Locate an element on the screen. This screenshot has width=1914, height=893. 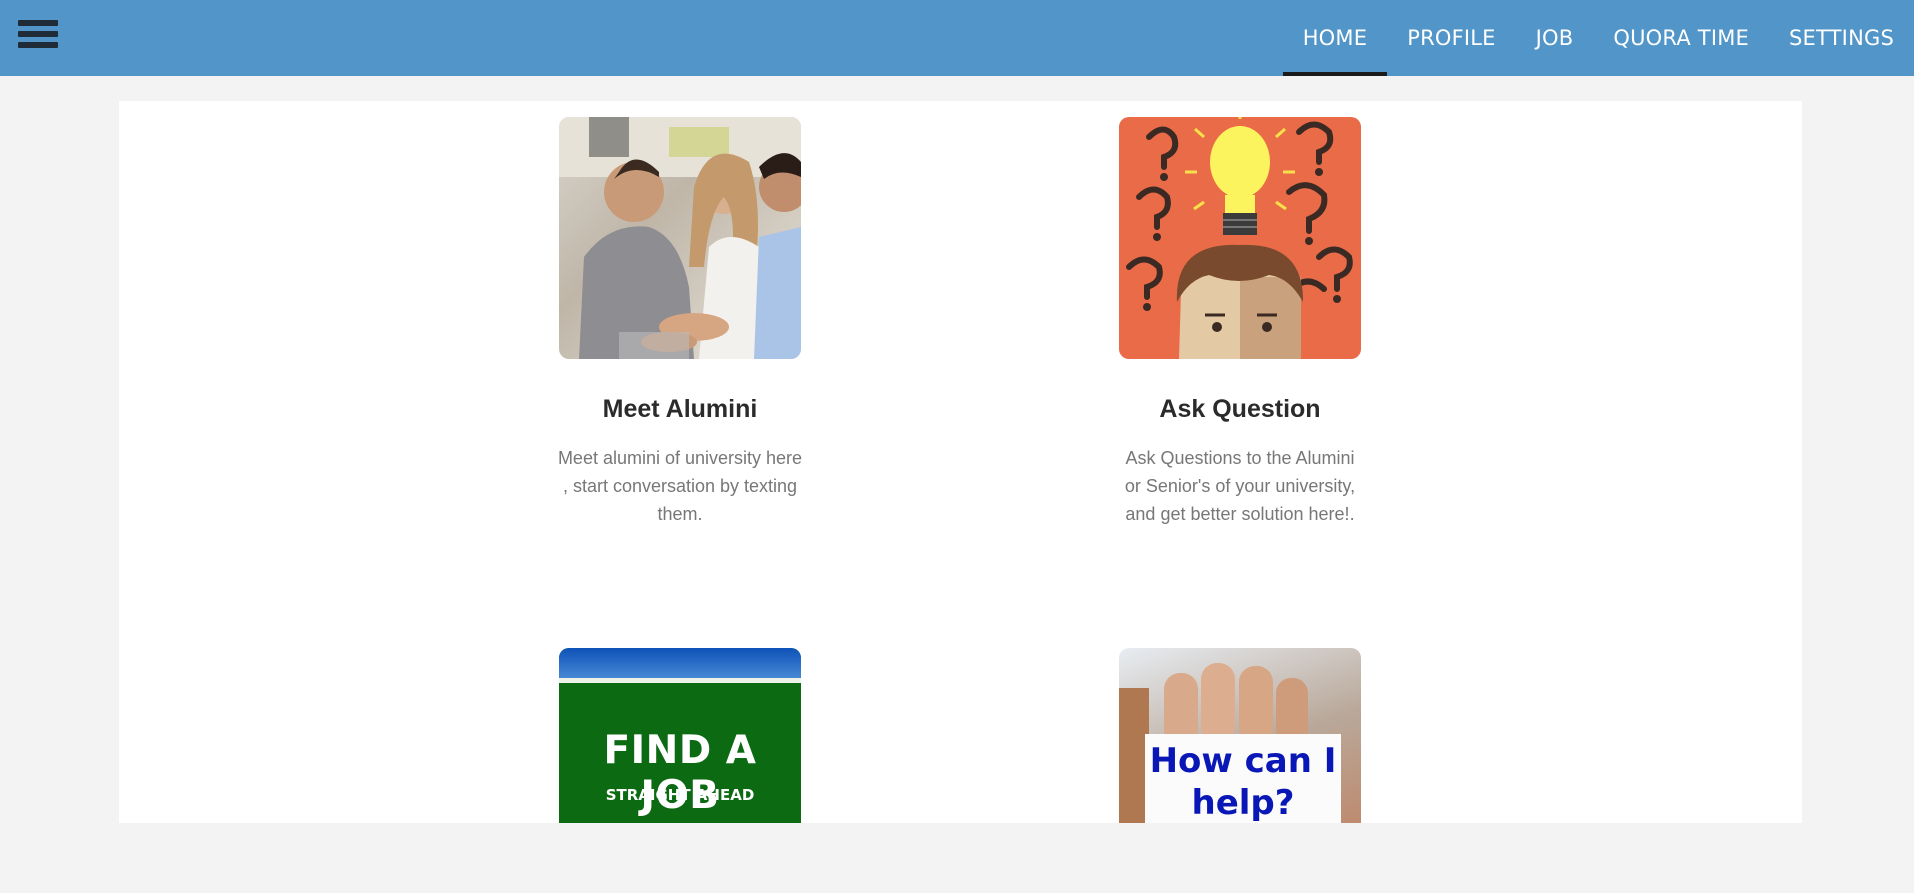
sign-text: FIND A JOB is located at coordinates (680, 773).